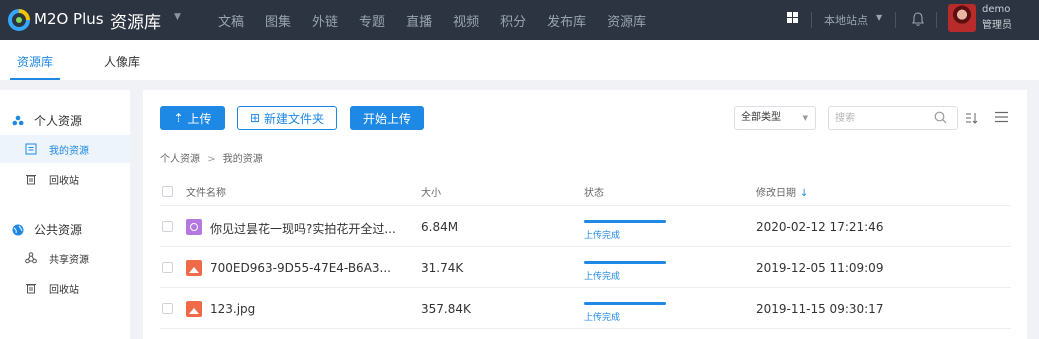 The height and width of the screenshot is (339, 1039). I want to click on bell-icon, so click(918, 19).